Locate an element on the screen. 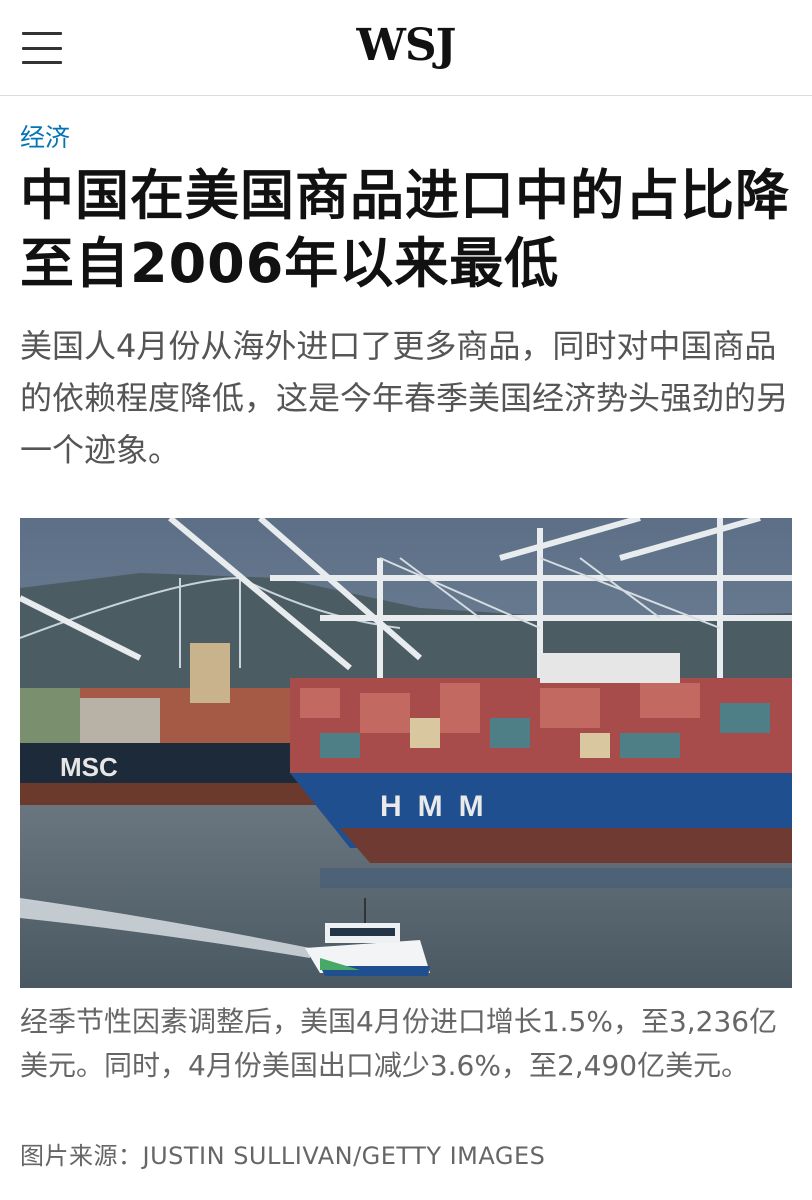 This screenshot has width=812, height=1200. top-bar: WSJ is located at coordinates (406, 48).